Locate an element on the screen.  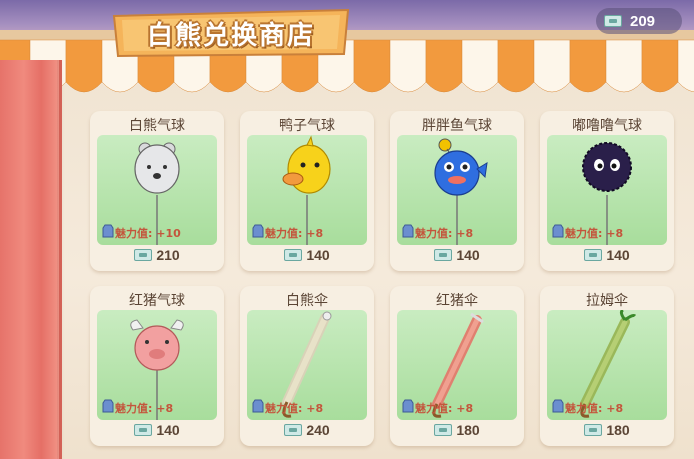
shop-title-banner: 白熊兑换商店 is located at coordinates (231, 33).